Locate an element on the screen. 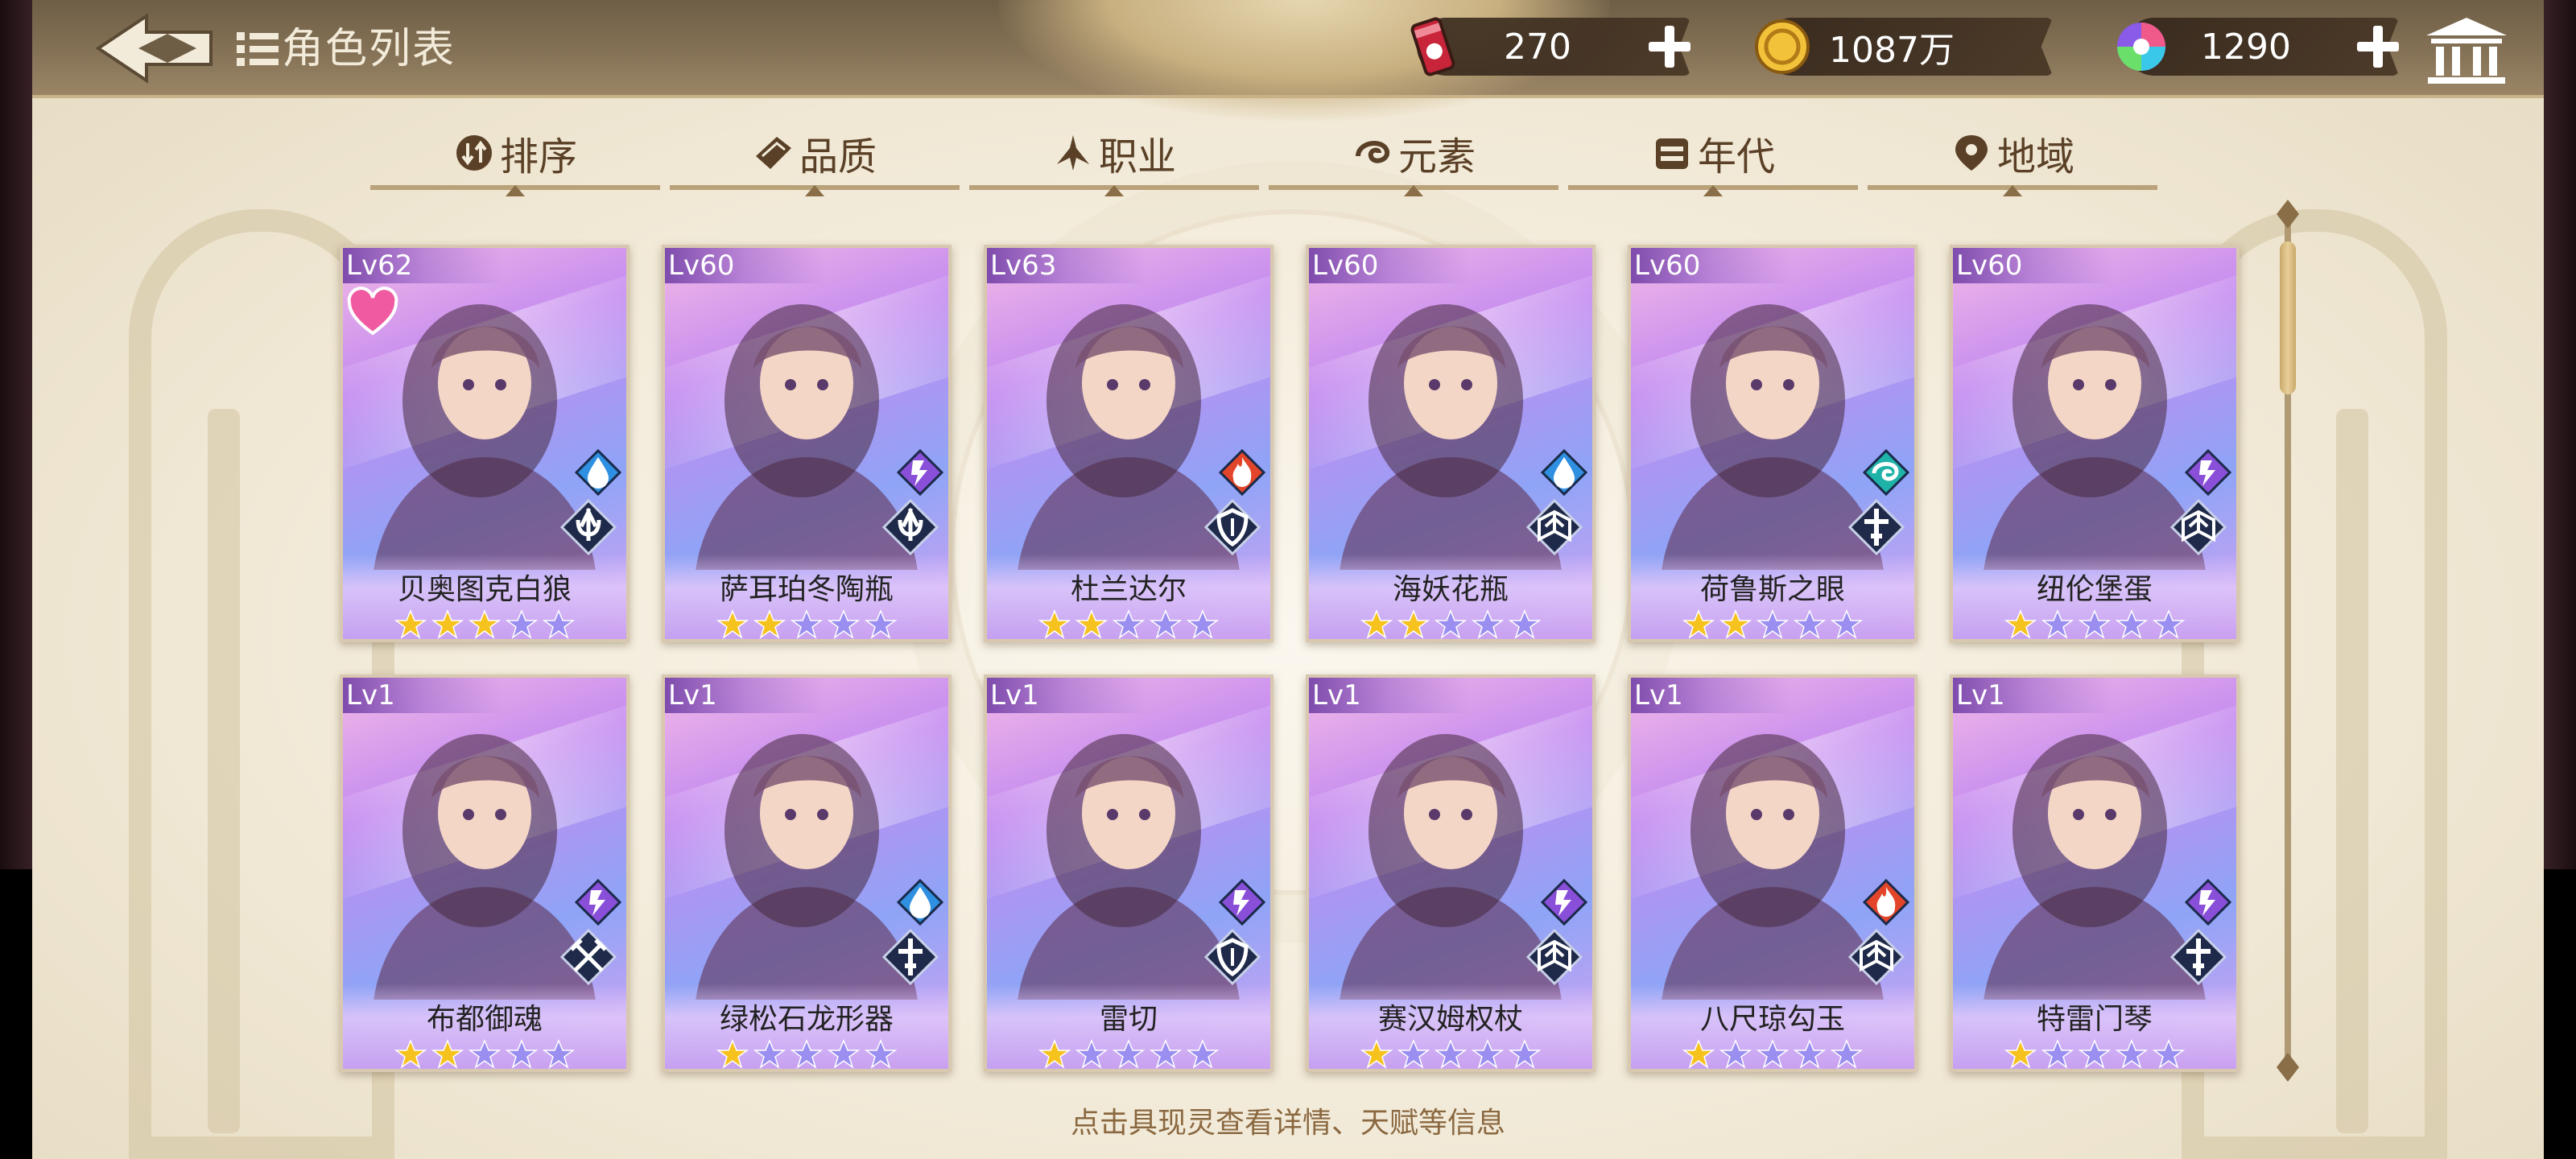 The height and width of the screenshot is (1159, 2576). add-gem-button is located at coordinates (2378, 46).